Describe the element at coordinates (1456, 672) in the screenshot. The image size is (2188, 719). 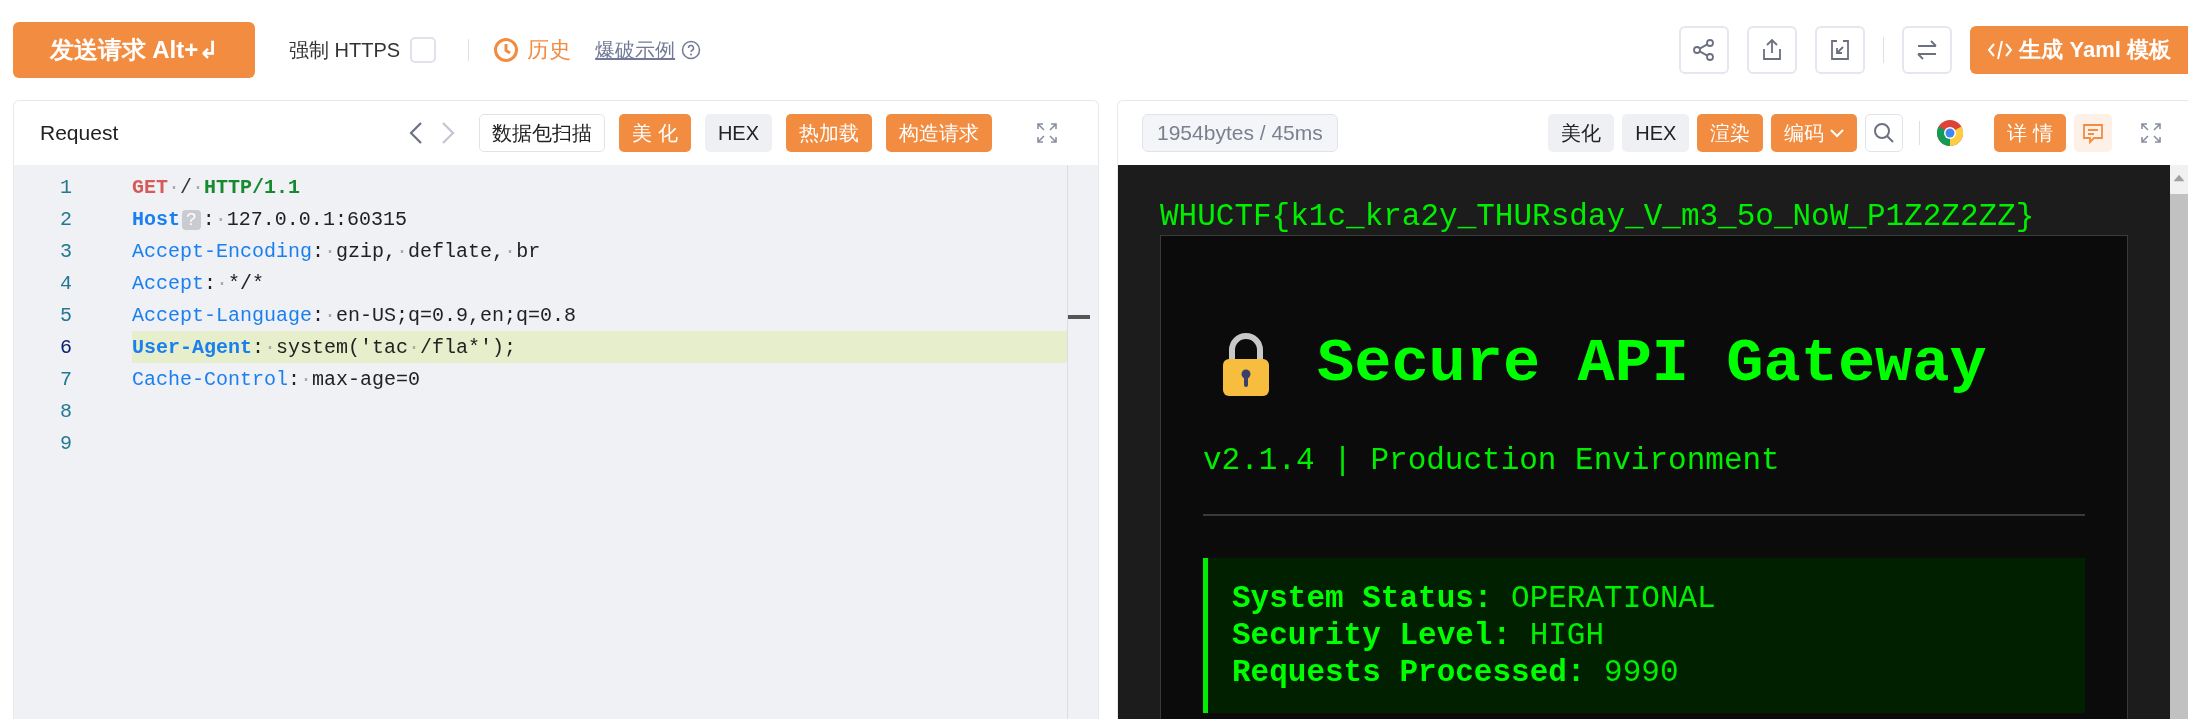
I see `status-line: Requests Processed: 9990` at that location.